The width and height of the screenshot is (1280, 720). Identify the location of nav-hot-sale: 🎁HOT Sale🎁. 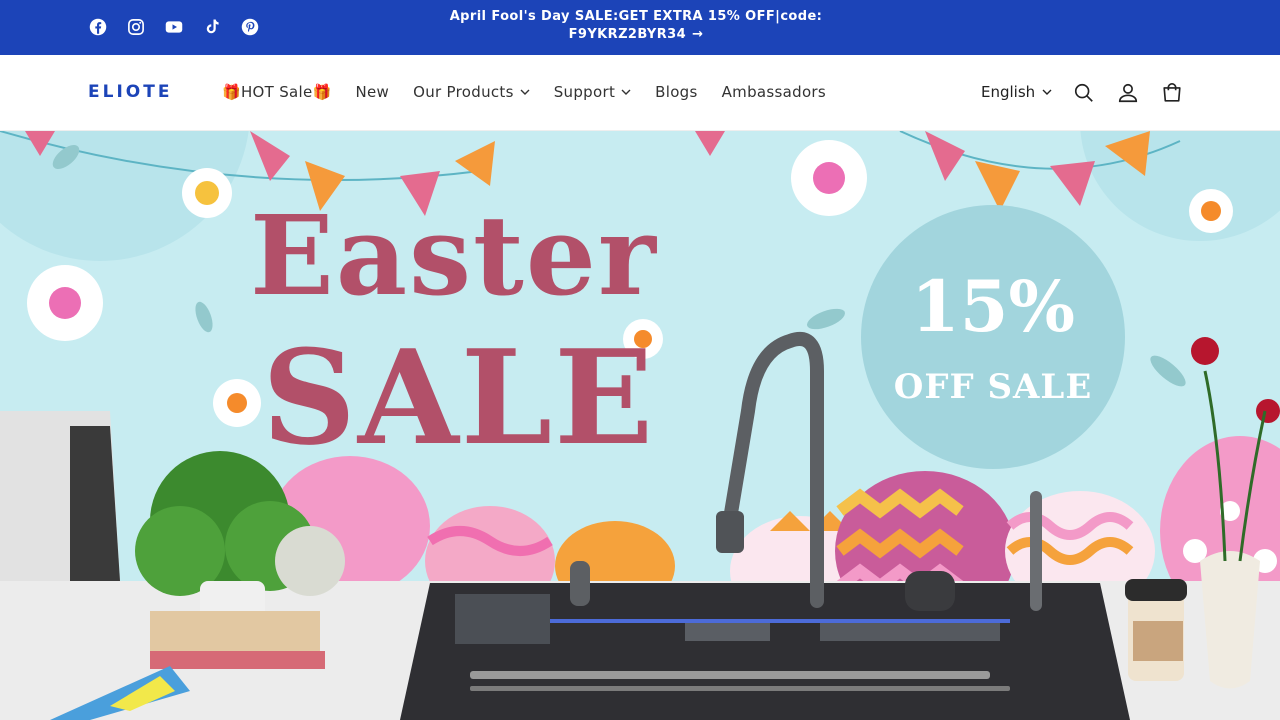
(276, 92).